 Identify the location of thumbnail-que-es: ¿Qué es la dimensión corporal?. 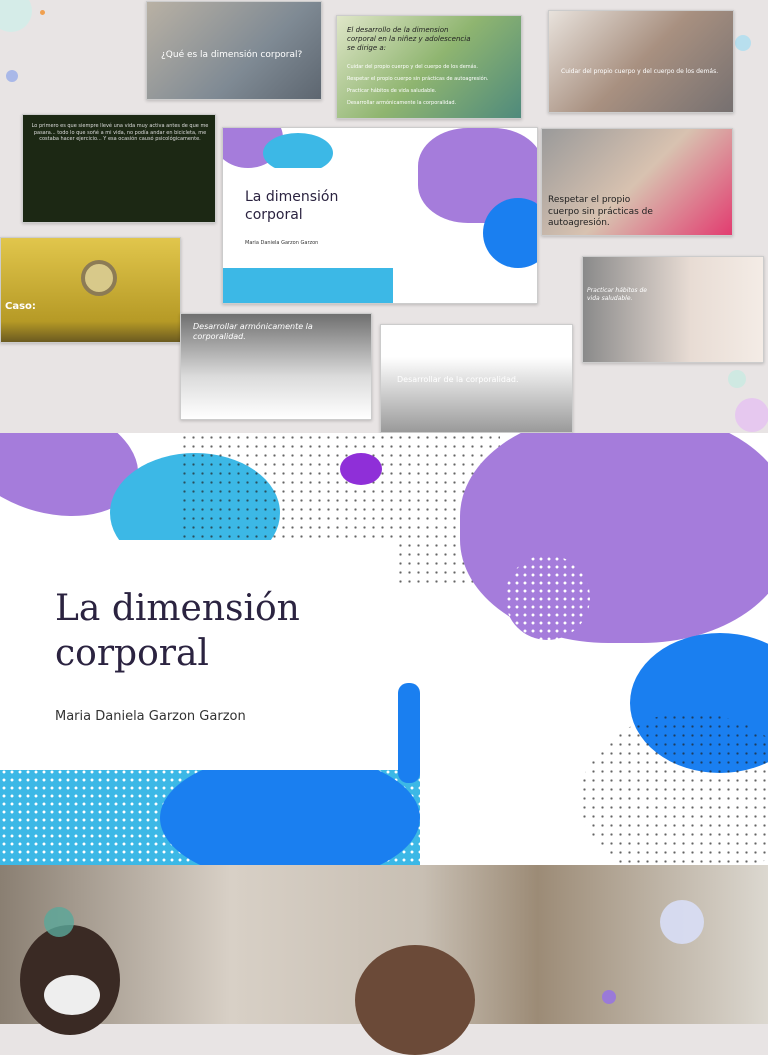
(234, 50).